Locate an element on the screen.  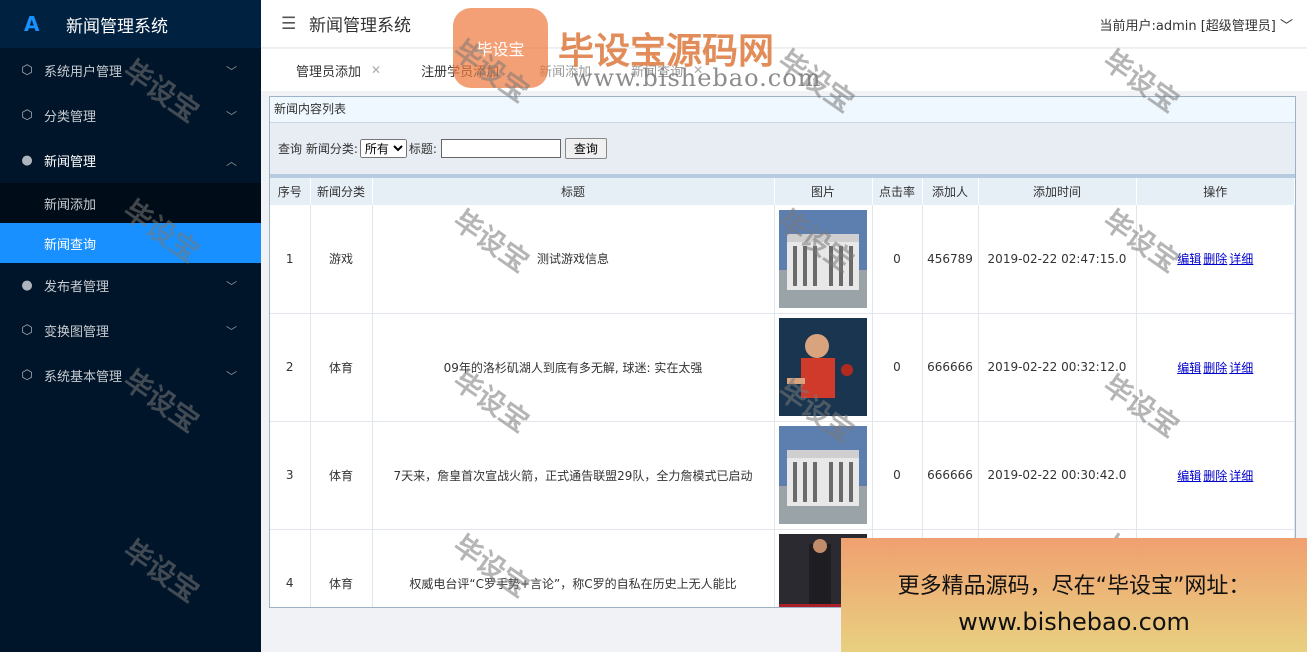
search-label: 查询 新闻分类: is located at coordinates (318, 149).